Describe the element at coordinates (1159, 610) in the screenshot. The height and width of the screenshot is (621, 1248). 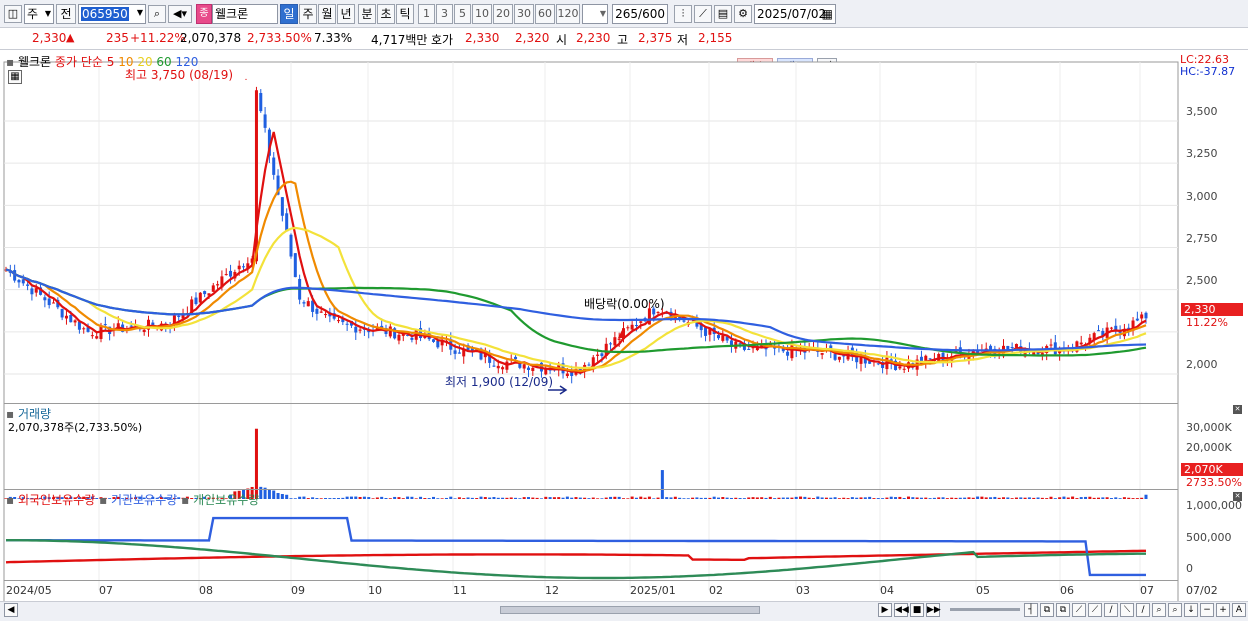
I see `zoom-icon: ⌕` at that location.